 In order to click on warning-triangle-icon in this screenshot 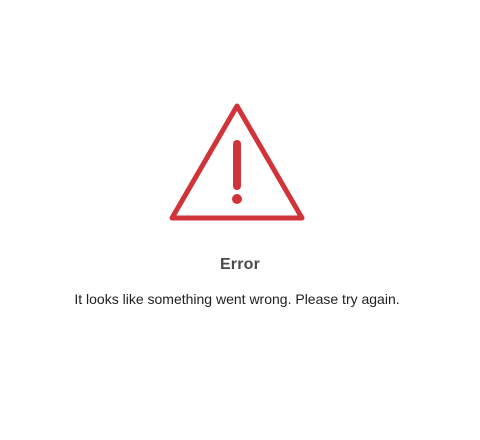, I will do `click(237, 163)`.